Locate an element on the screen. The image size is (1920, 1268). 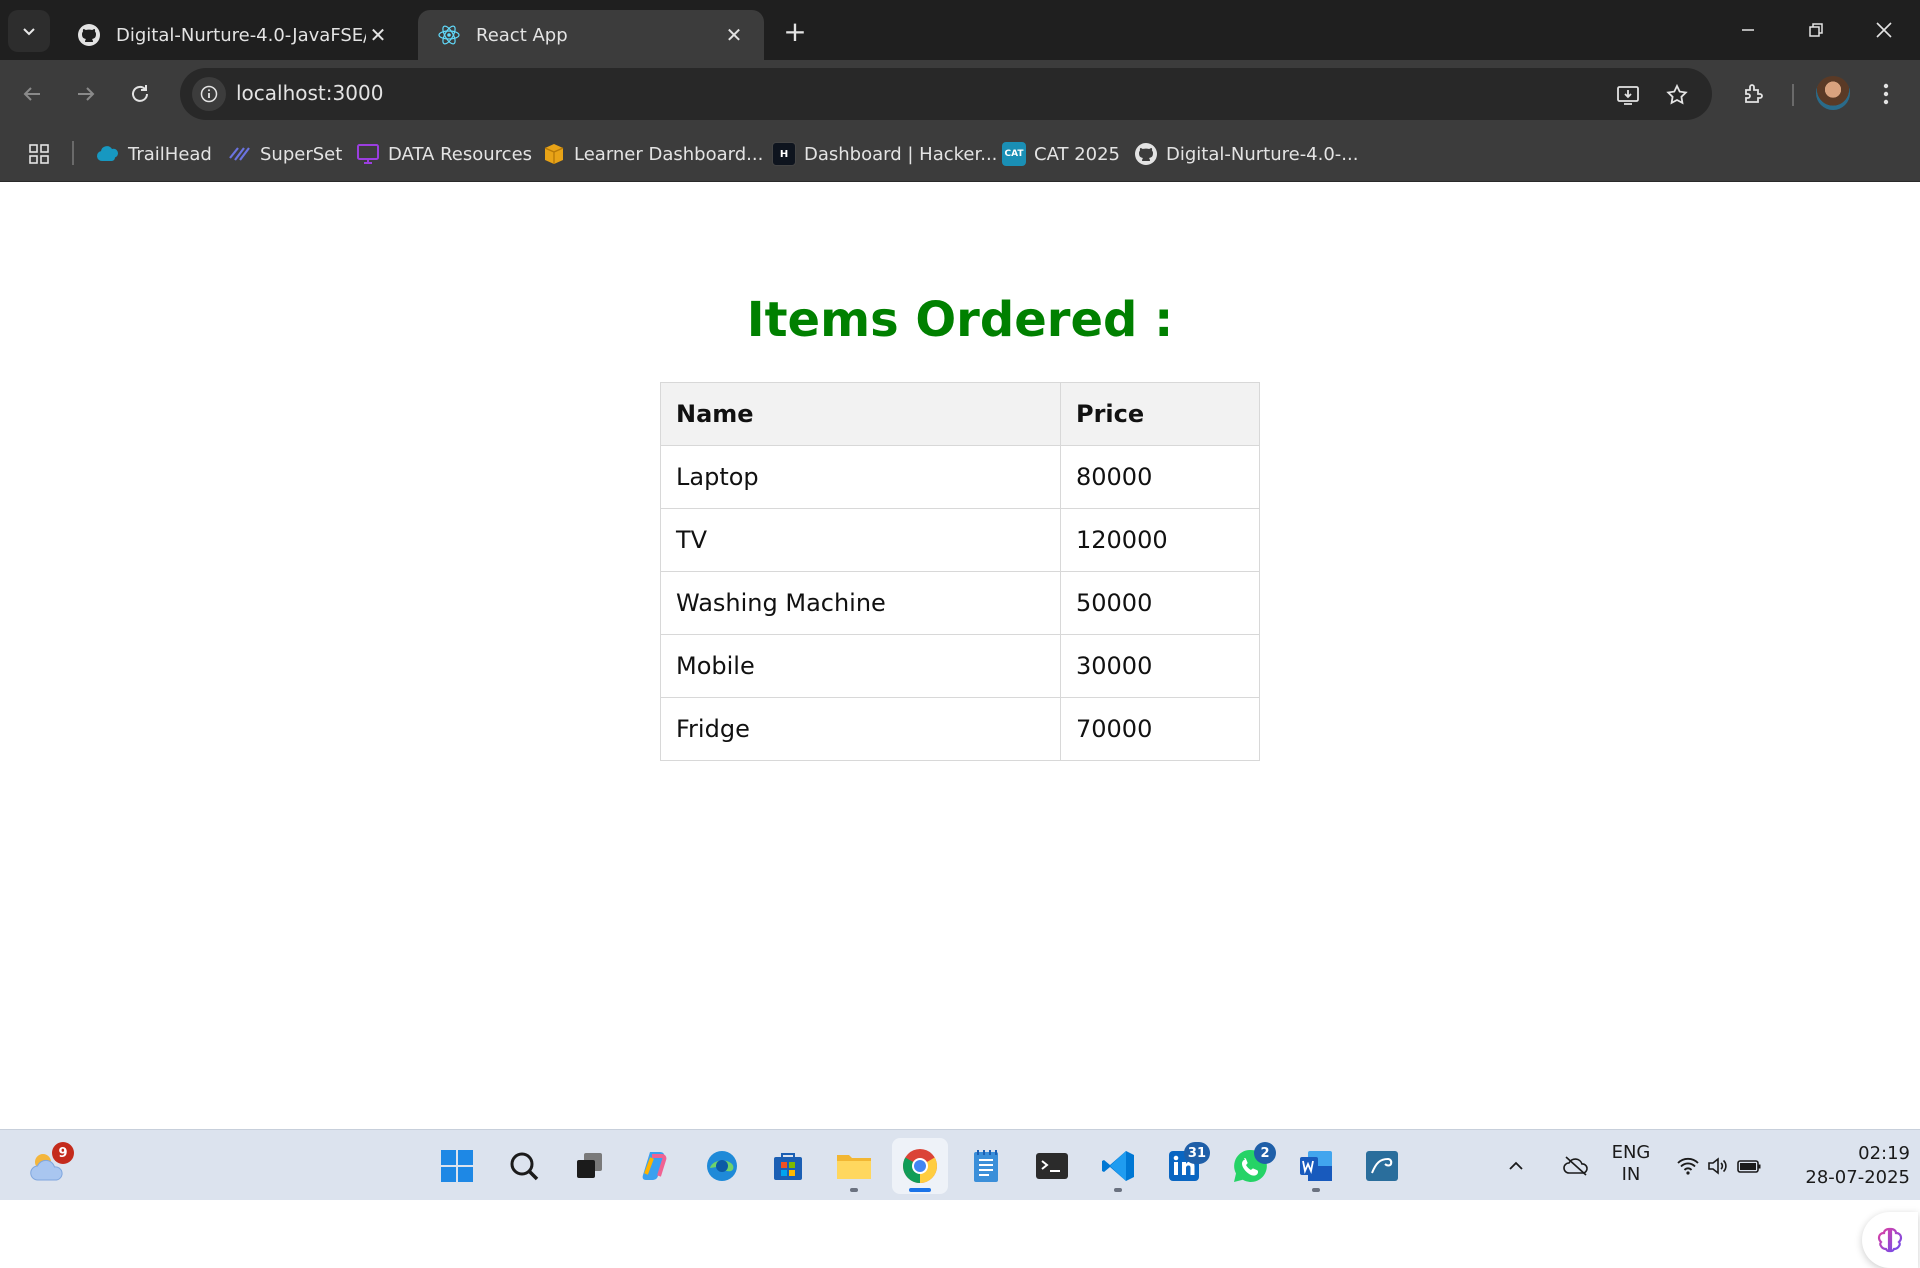
close-window-button is located at coordinates (1884, 30).